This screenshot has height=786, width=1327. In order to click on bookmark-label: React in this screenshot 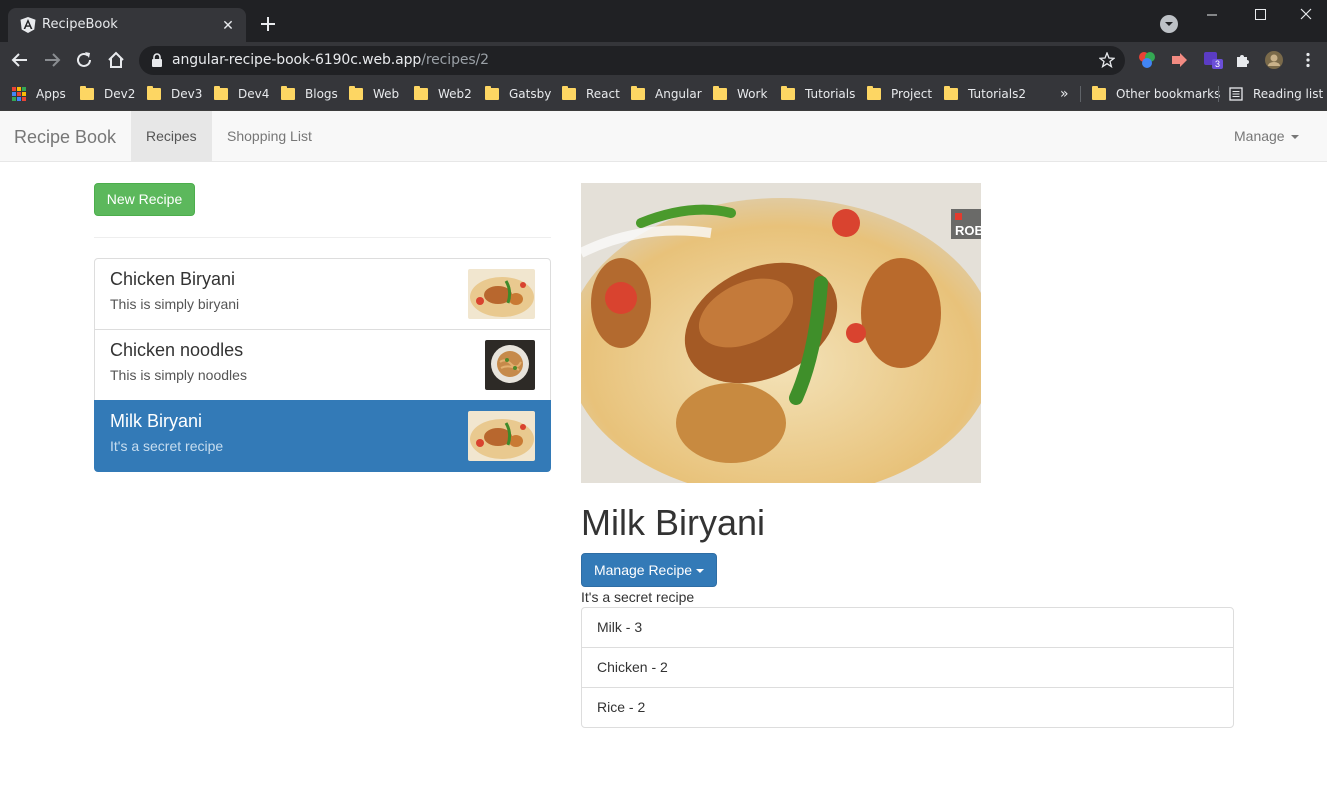, I will do `click(603, 94)`.